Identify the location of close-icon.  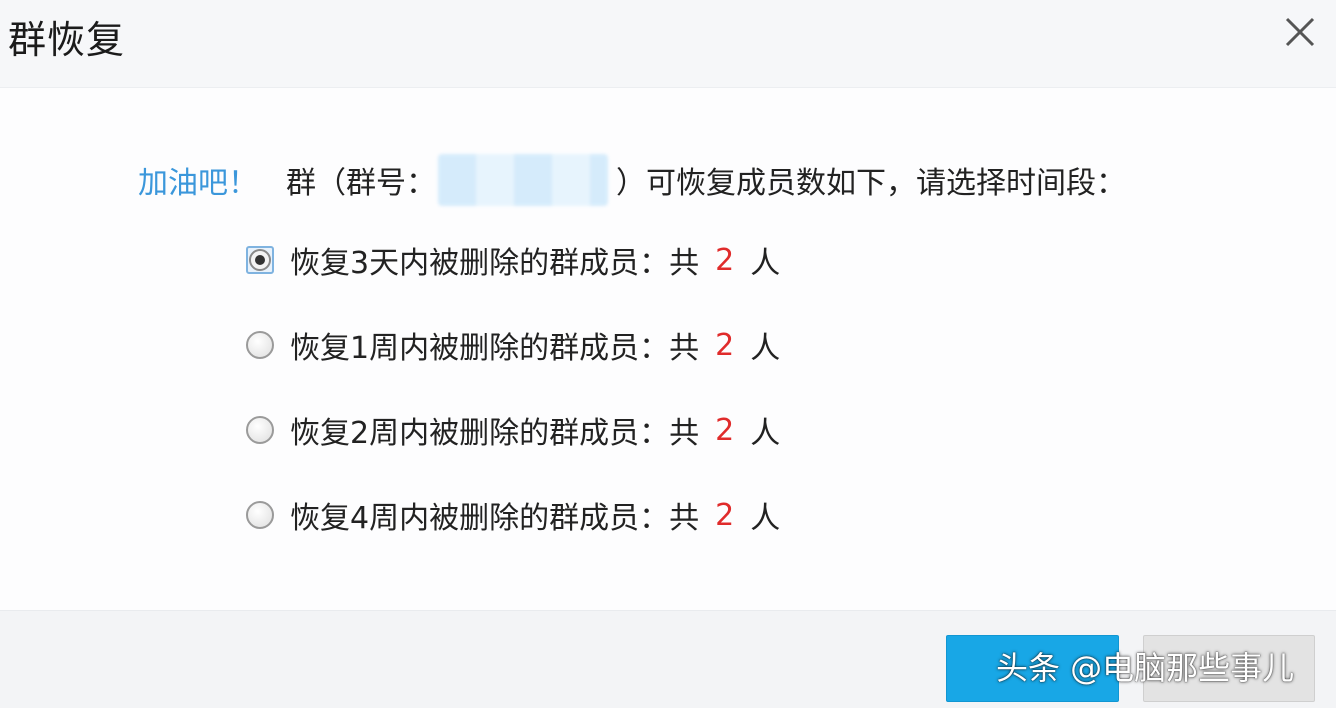
(1300, 32).